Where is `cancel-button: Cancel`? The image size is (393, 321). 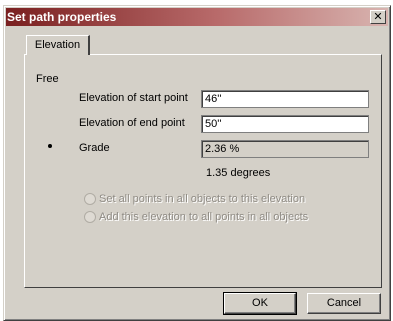
cancel-button: Cancel is located at coordinates (344, 303).